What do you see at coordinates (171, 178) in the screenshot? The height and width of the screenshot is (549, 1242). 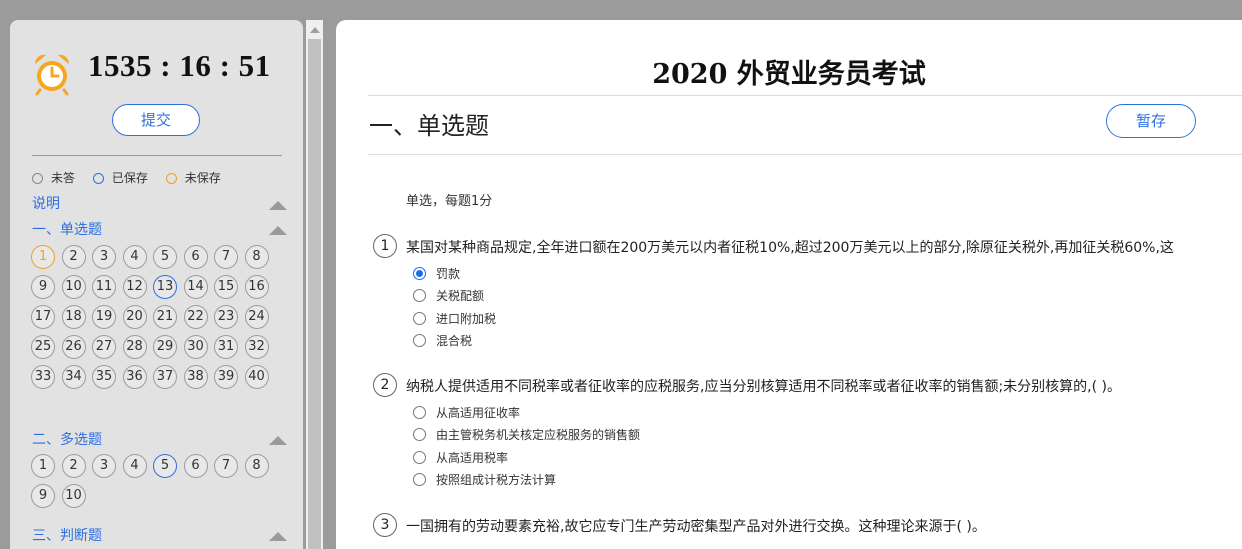 I see `legend-unsaved-dot` at bounding box center [171, 178].